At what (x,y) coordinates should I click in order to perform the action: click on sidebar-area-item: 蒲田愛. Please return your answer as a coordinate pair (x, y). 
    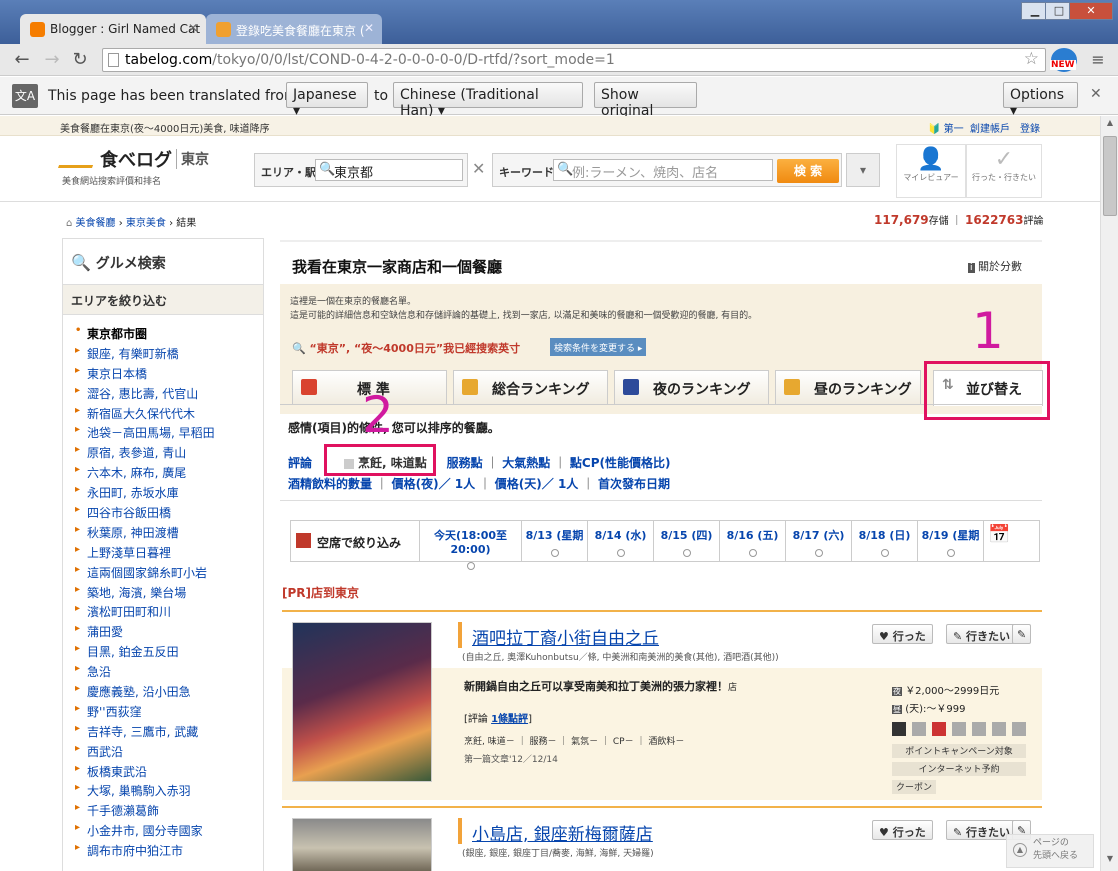
    Looking at the image, I should click on (168, 633).